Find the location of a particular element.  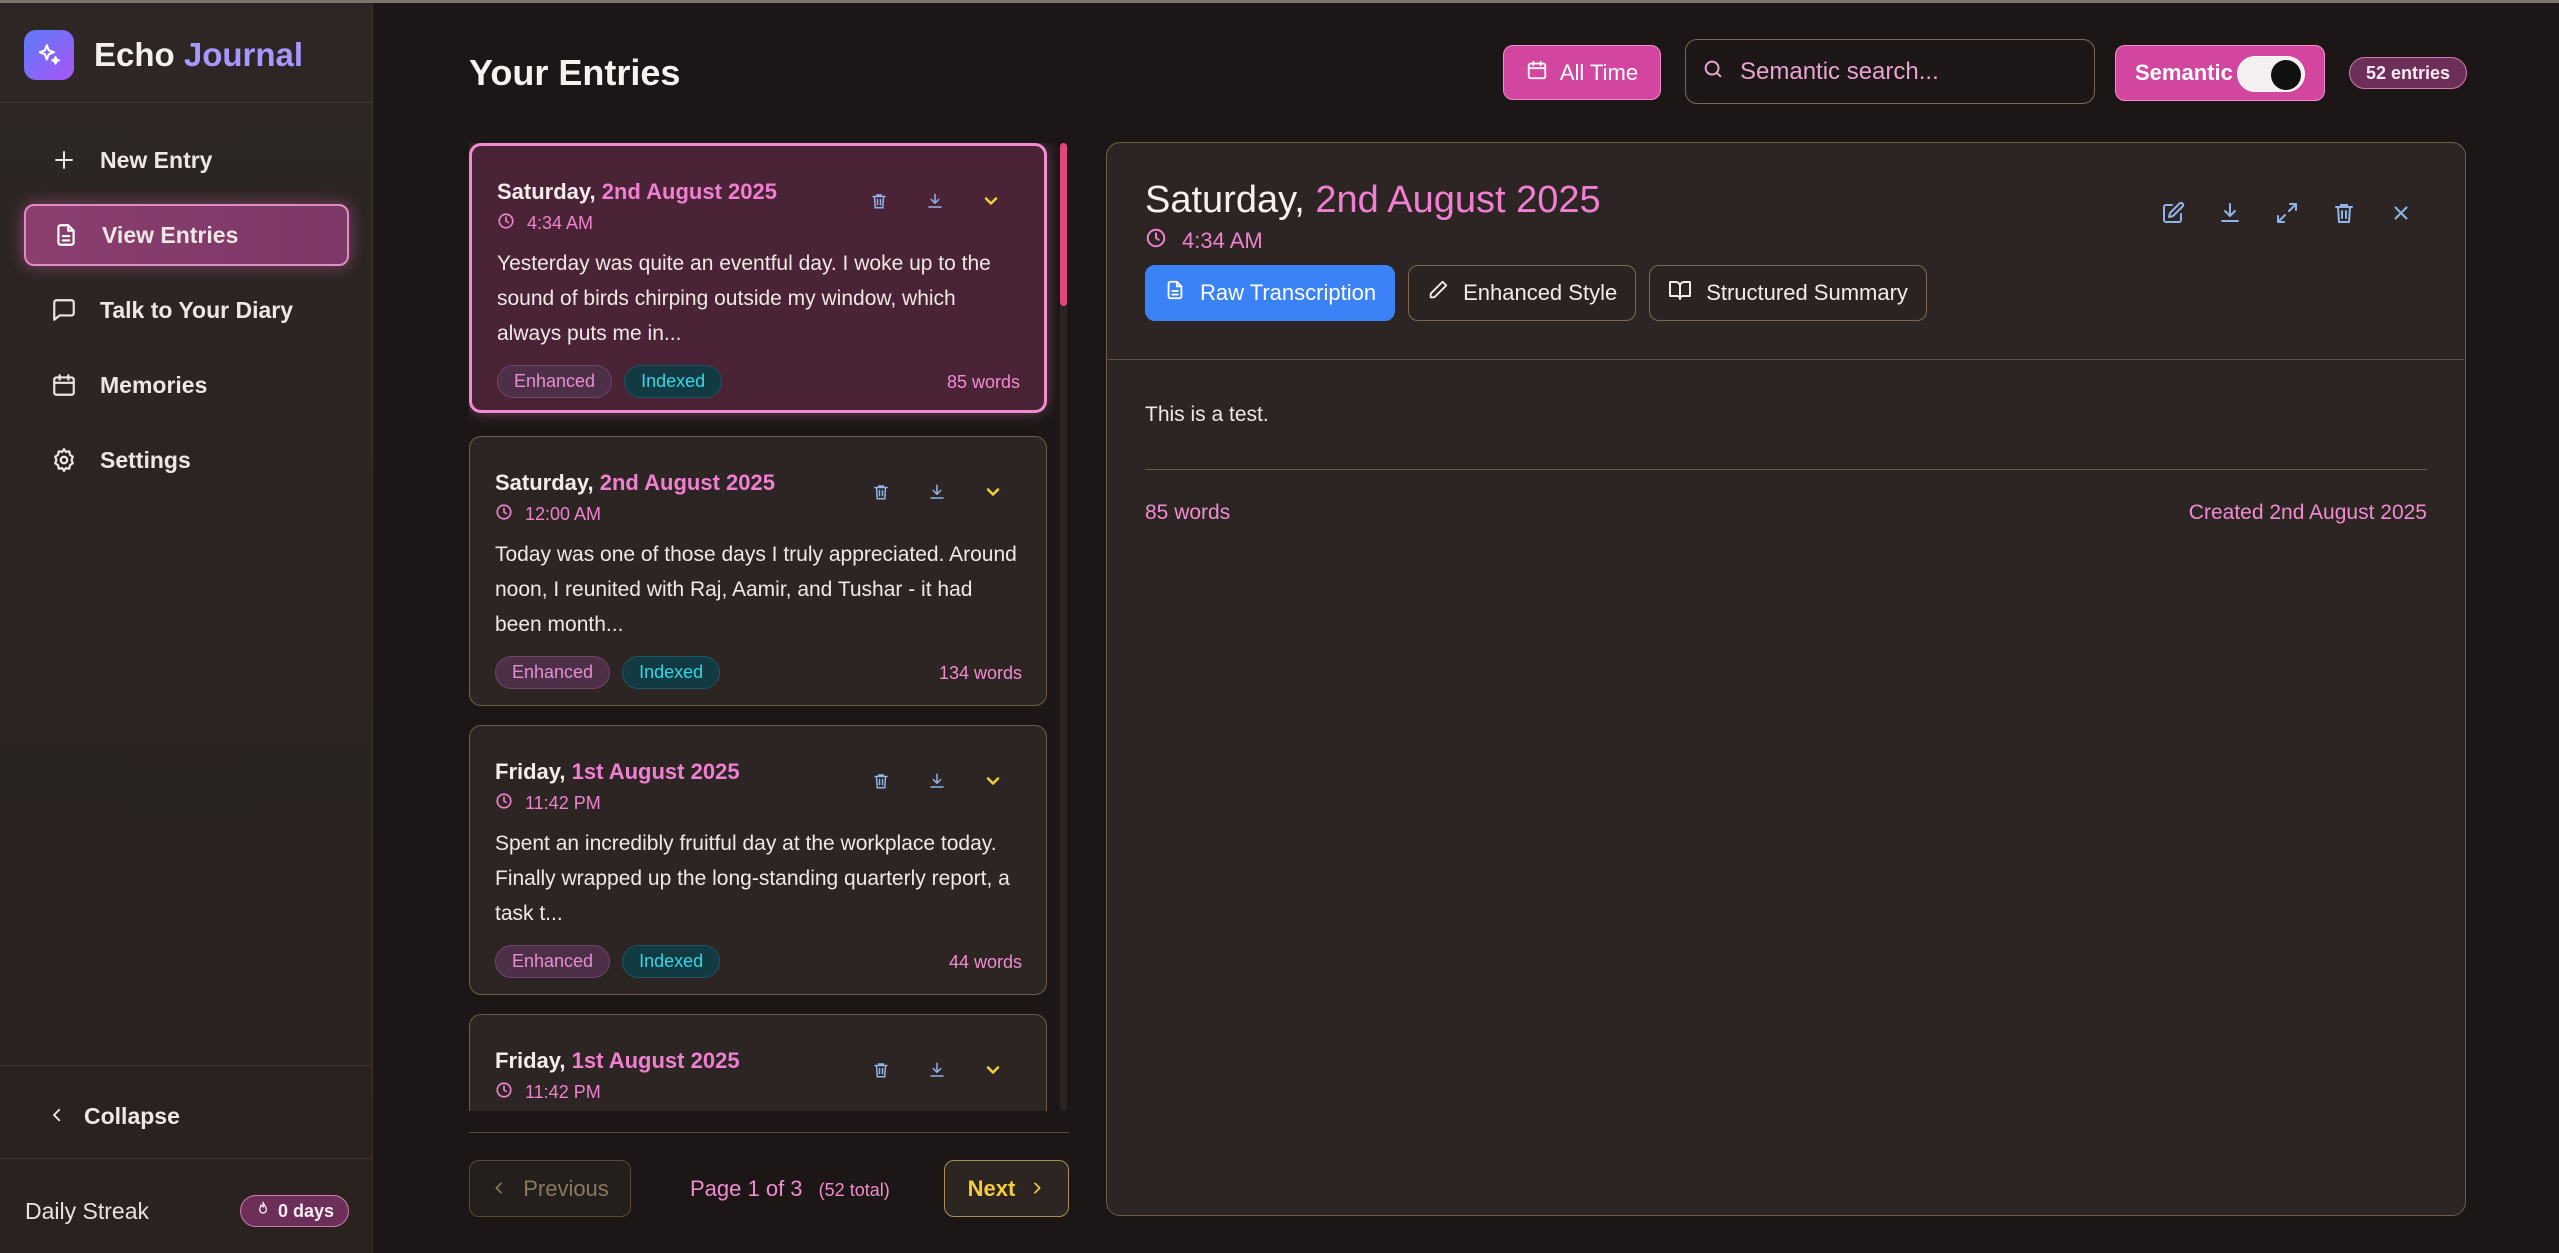

search-icon is located at coordinates (1713, 71).